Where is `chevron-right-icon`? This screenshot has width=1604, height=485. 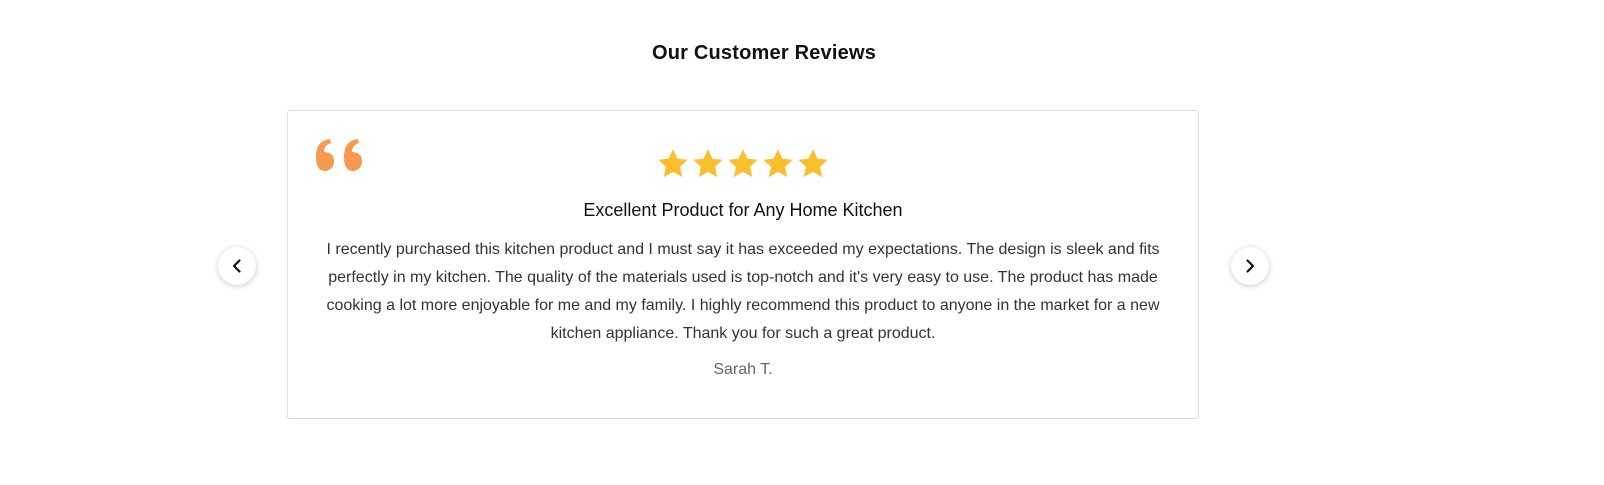 chevron-right-icon is located at coordinates (1250, 266).